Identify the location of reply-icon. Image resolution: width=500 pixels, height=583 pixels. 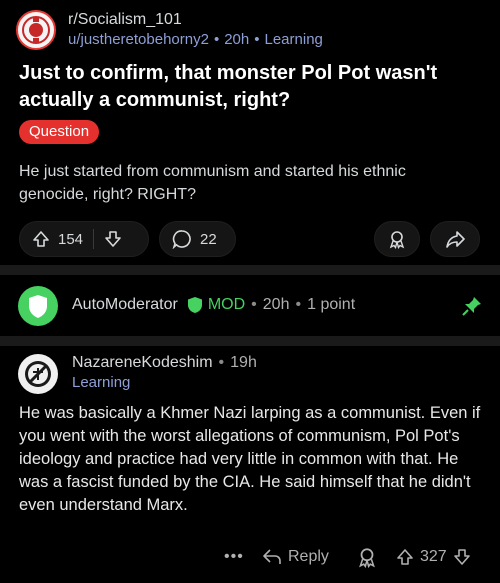
(272, 556).